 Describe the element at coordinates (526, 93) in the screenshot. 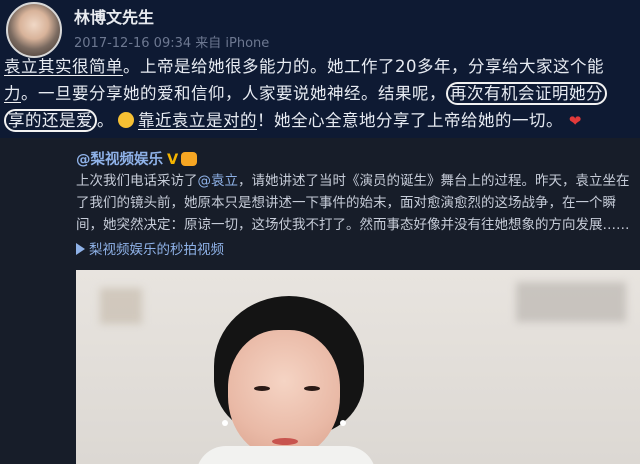

I see `highlighted-phrase: 再次有机会证明她分` at that location.